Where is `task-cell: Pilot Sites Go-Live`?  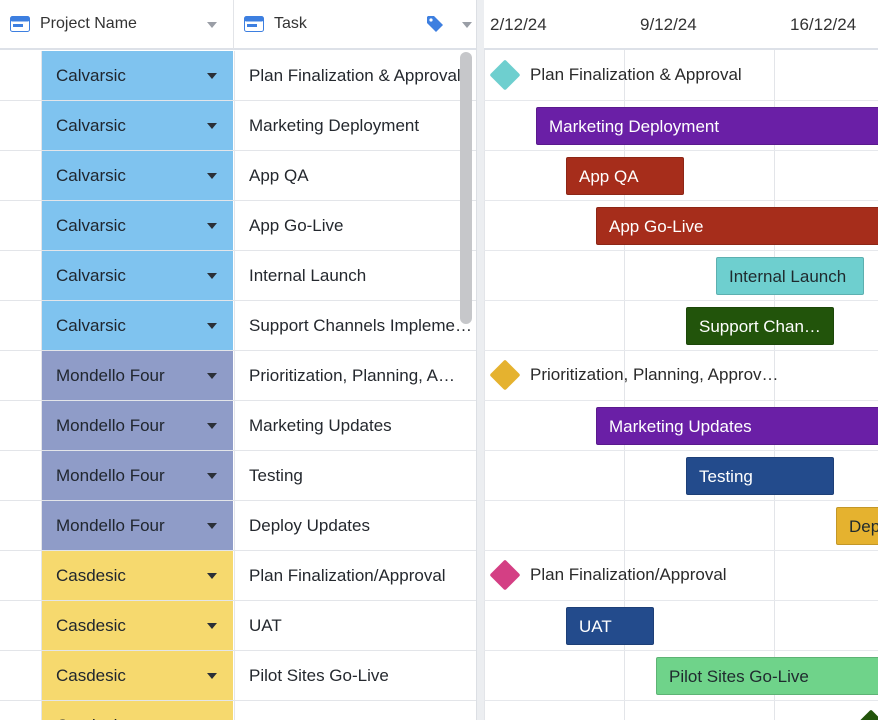
task-cell: Pilot Sites Go-Live is located at coordinates (352, 675).